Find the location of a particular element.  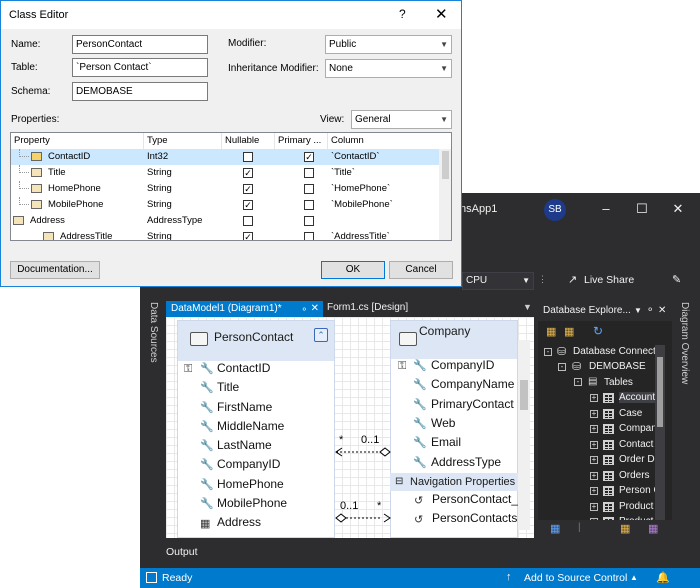

cell-column is located at coordinates (383, 221).